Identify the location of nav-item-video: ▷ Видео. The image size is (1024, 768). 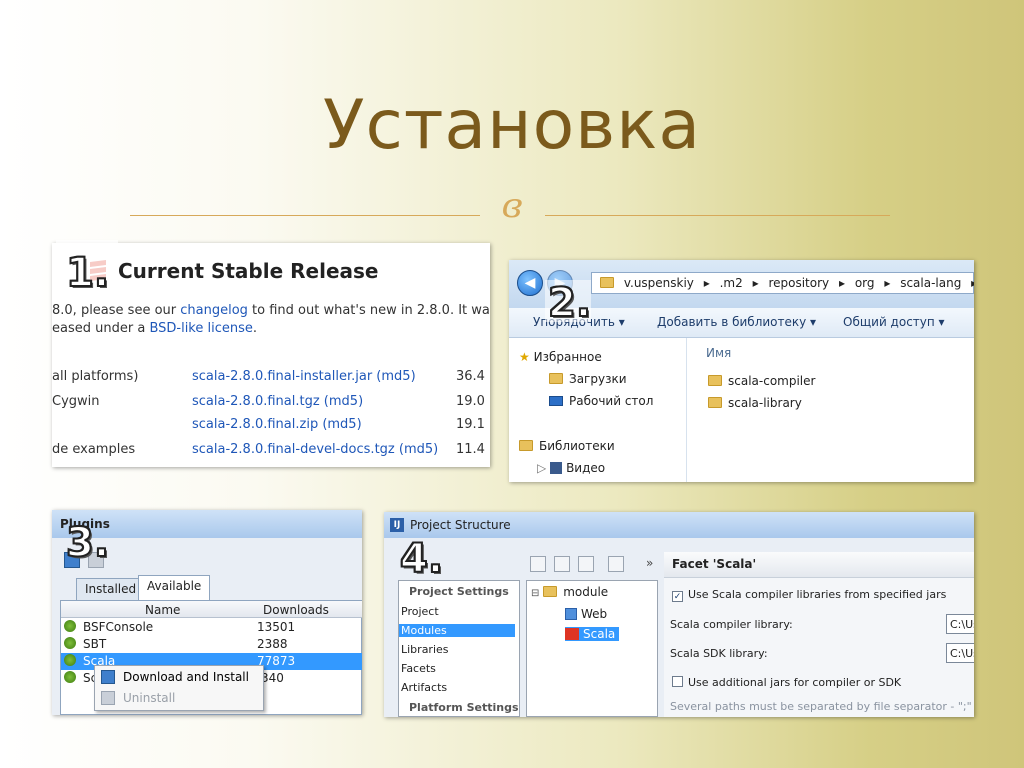
(571, 468).